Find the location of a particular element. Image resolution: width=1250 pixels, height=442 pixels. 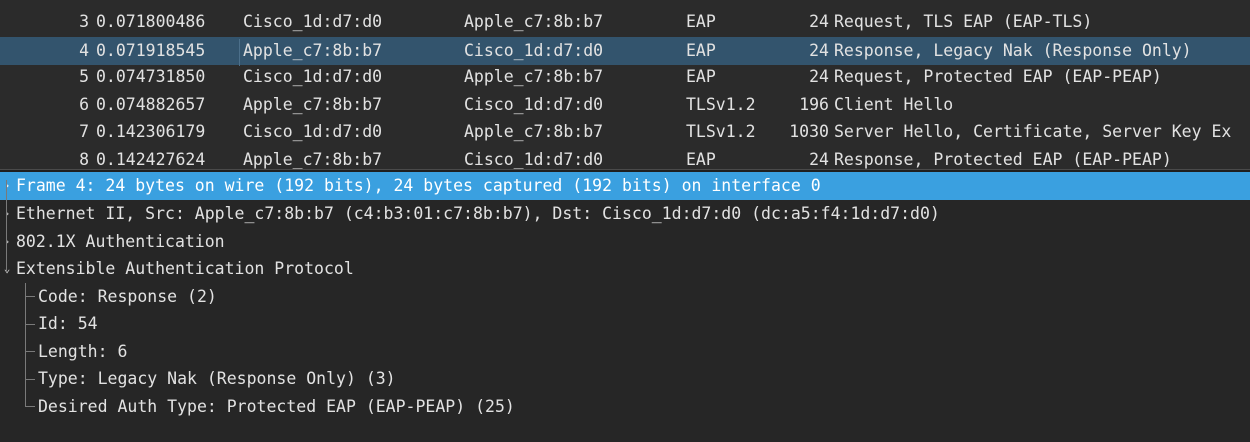

packet-time: 0.071800486 is located at coordinates (151, 21).